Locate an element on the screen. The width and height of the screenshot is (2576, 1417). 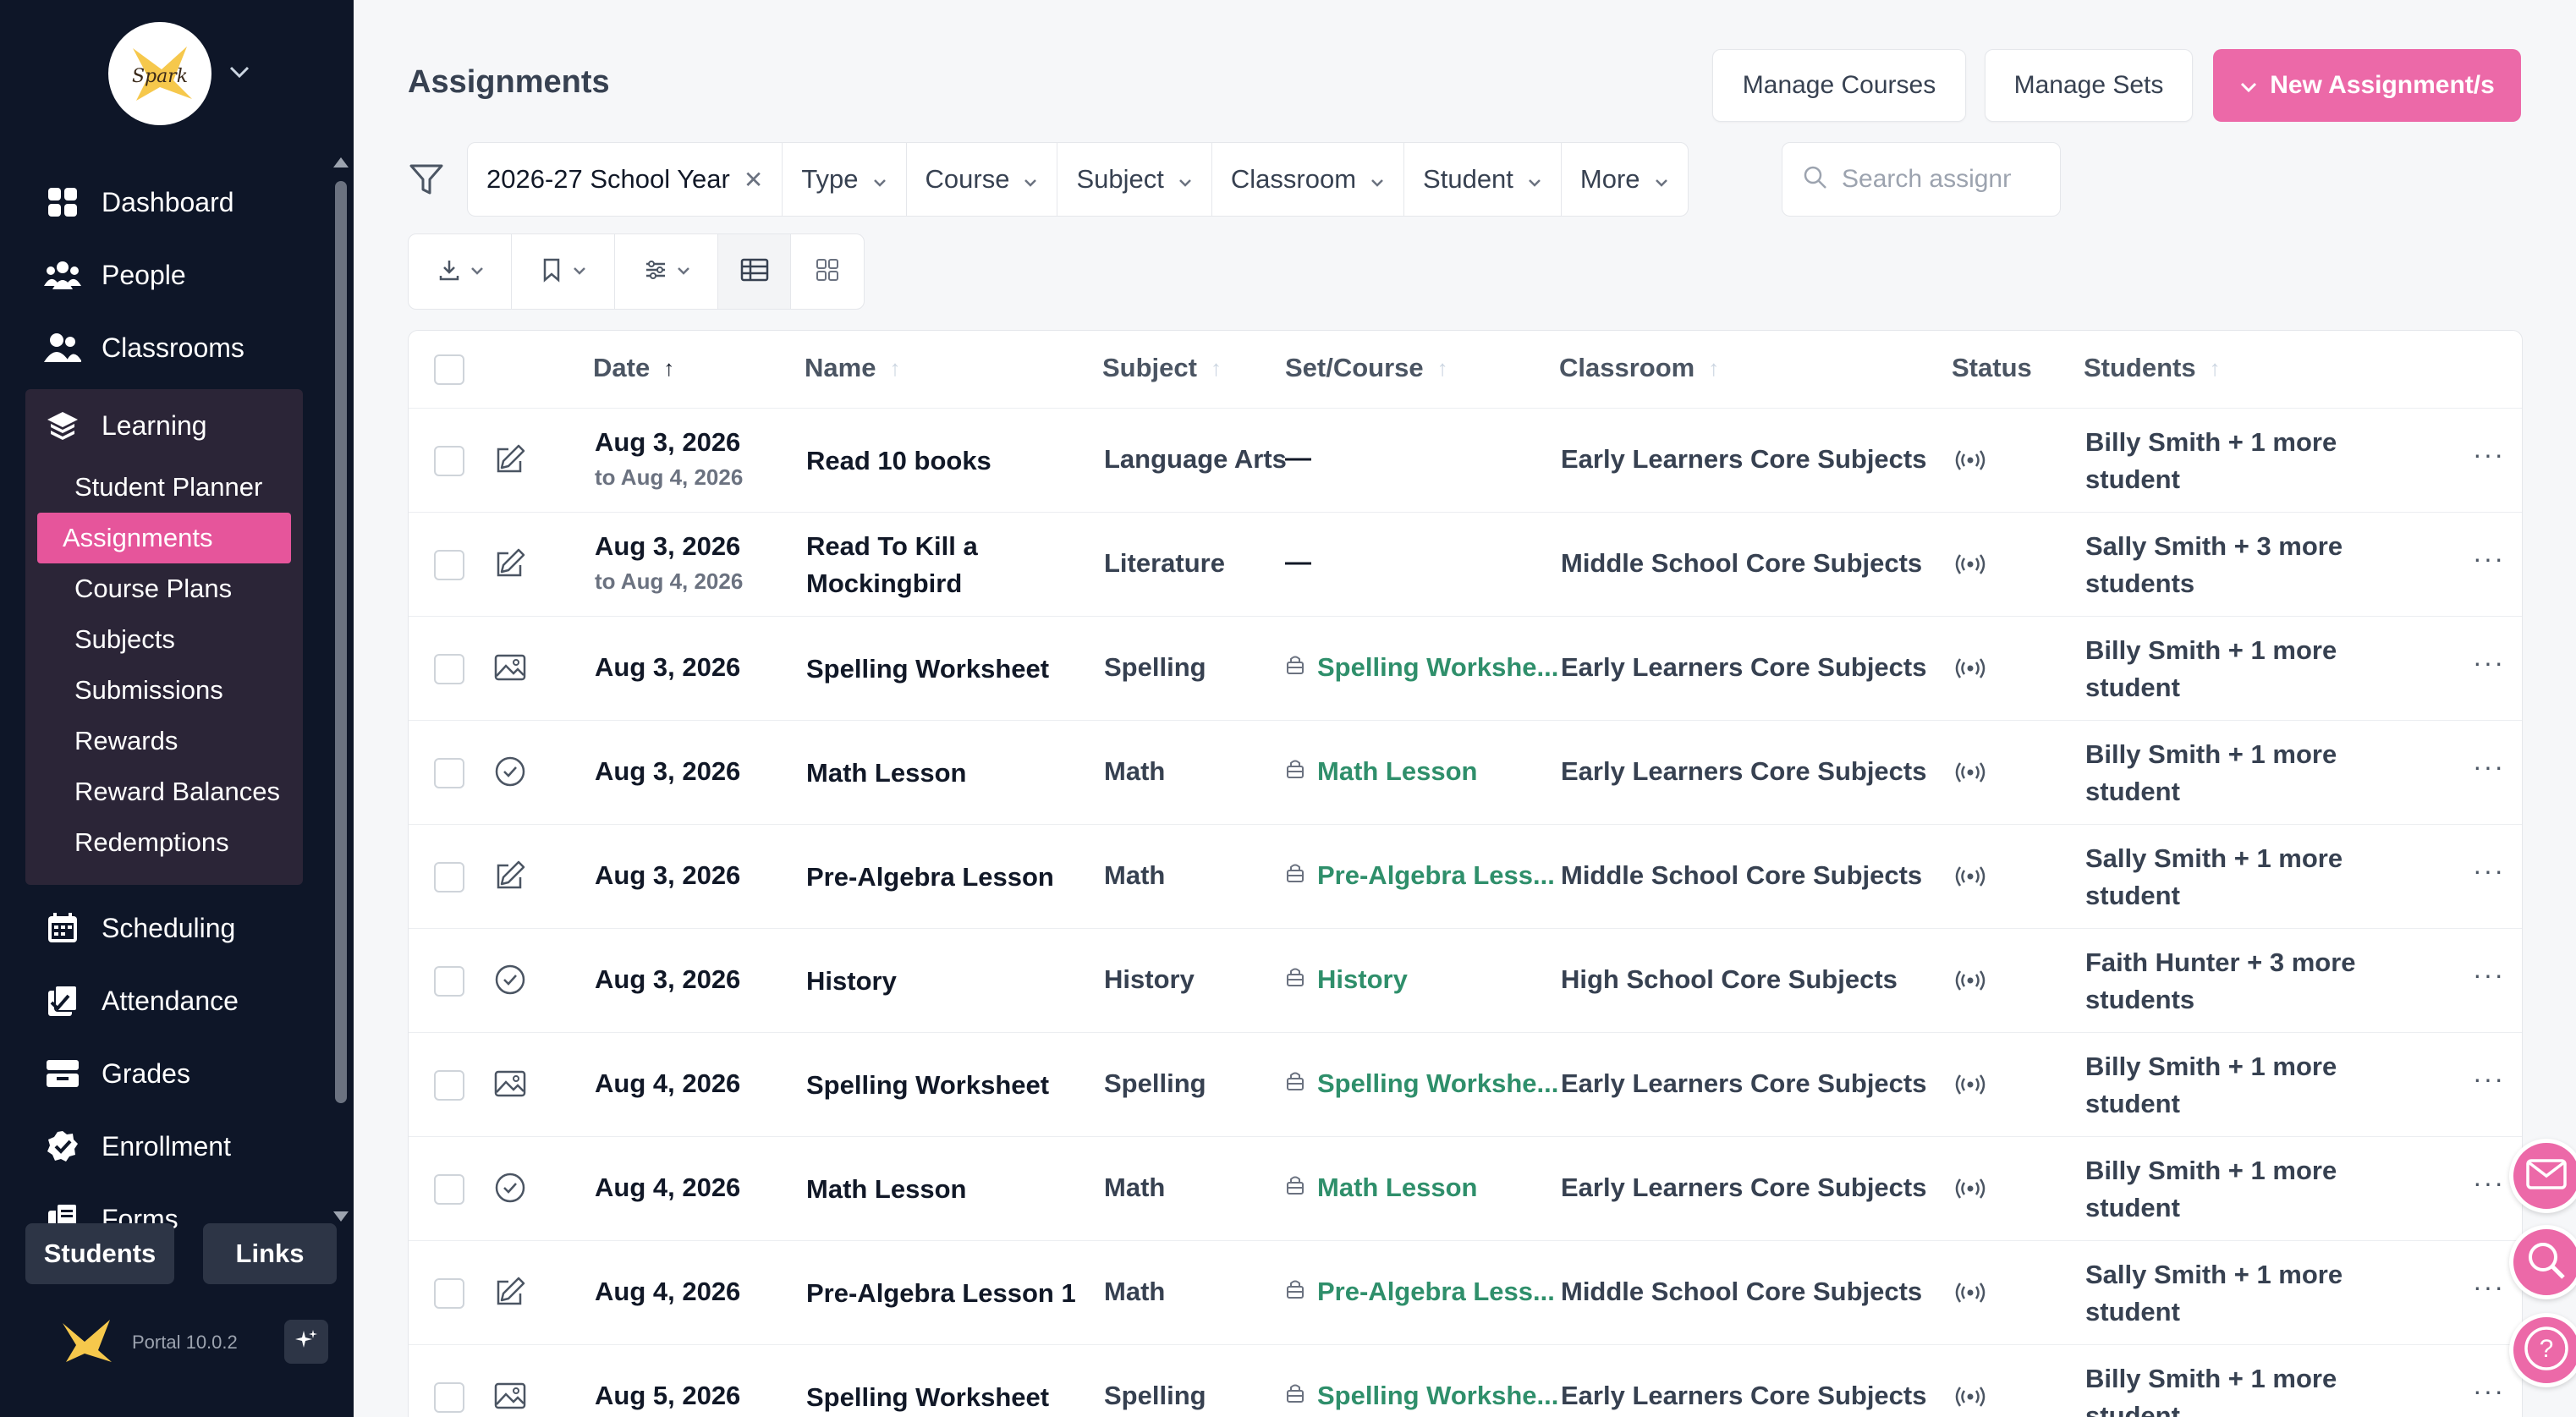
sidebar-item-enrollment: Enrollment is located at coordinates (164, 1146).